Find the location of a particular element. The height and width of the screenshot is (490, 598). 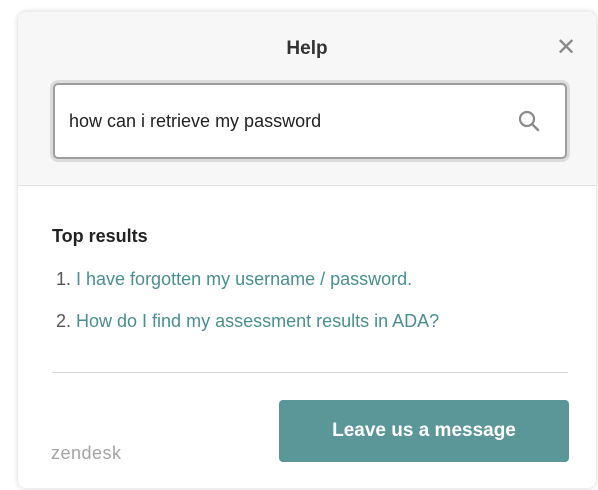

zendesk-logo: zendesk is located at coordinates (86, 453).